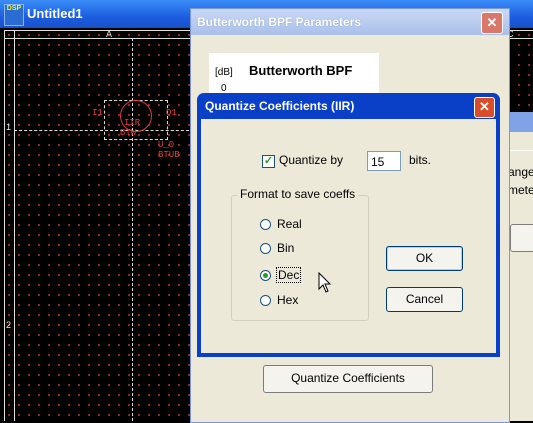  What do you see at coordinates (132, 123) in the screenshot?
I see `component-name: IIR` at bounding box center [132, 123].